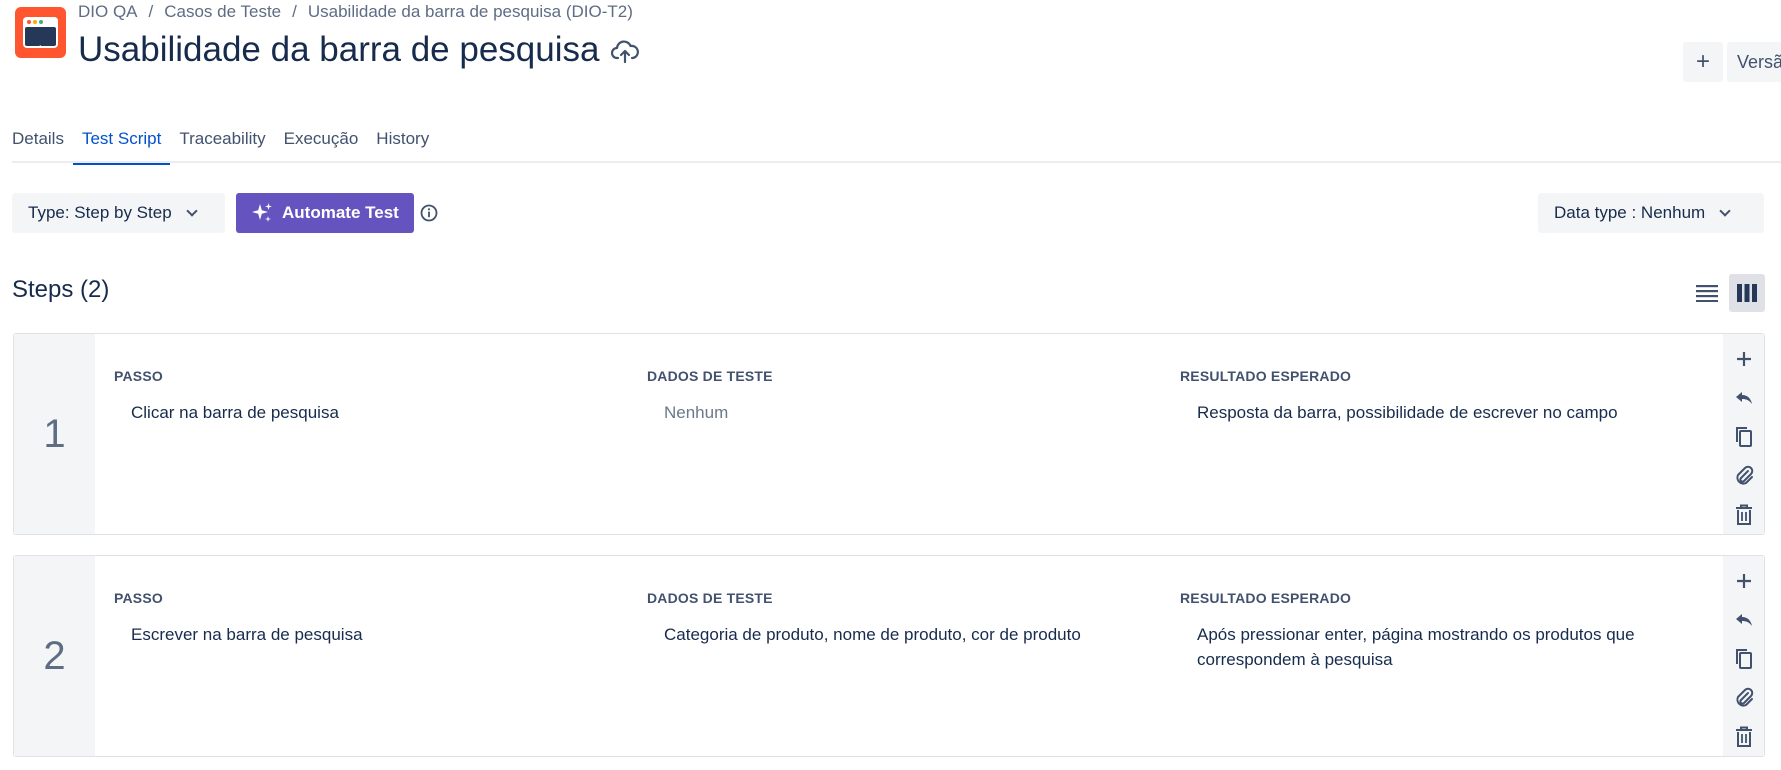 The image size is (1781, 770). Describe the element at coordinates (40, 32) in the screenshot. I see `app-logo` at that location.